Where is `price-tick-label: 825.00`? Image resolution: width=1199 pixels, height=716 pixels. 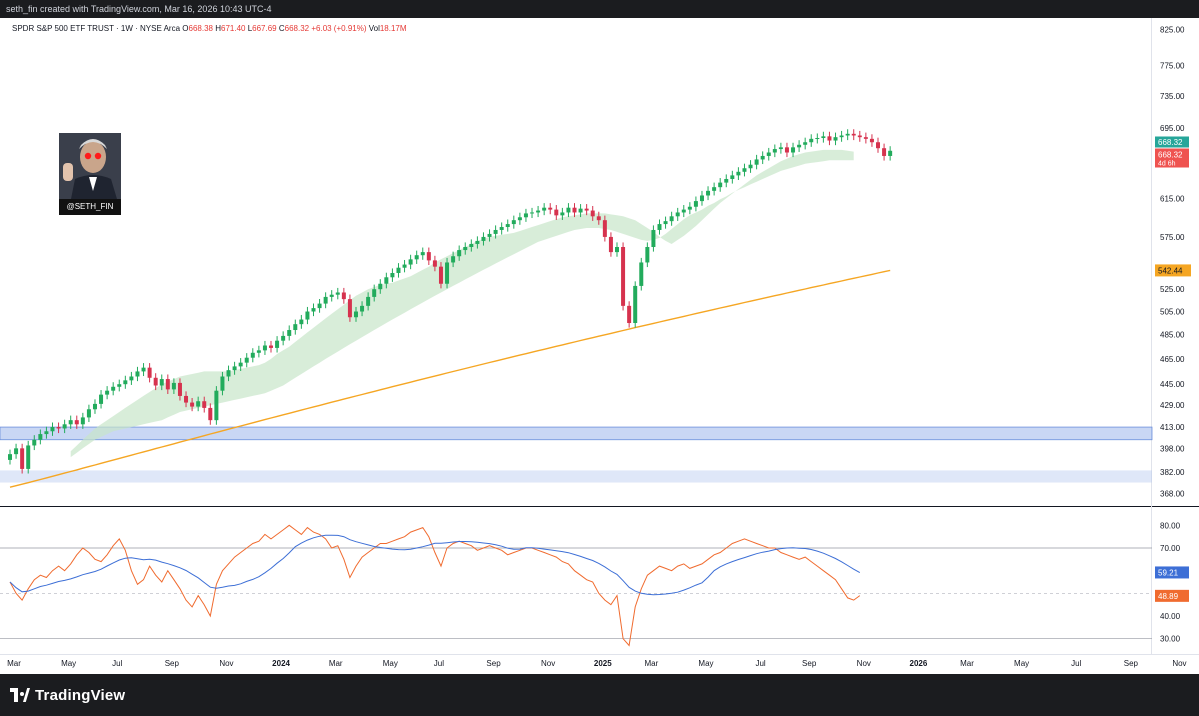 price-tick-label: 825.00 is located at coordinates (1172, 29).